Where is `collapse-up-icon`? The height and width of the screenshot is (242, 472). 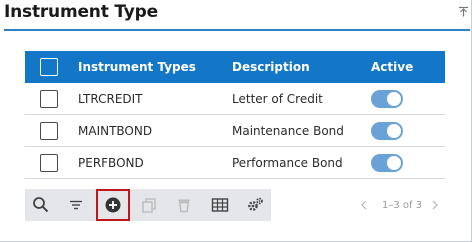 collapse-up-icon is located at coordinates (463, 12).